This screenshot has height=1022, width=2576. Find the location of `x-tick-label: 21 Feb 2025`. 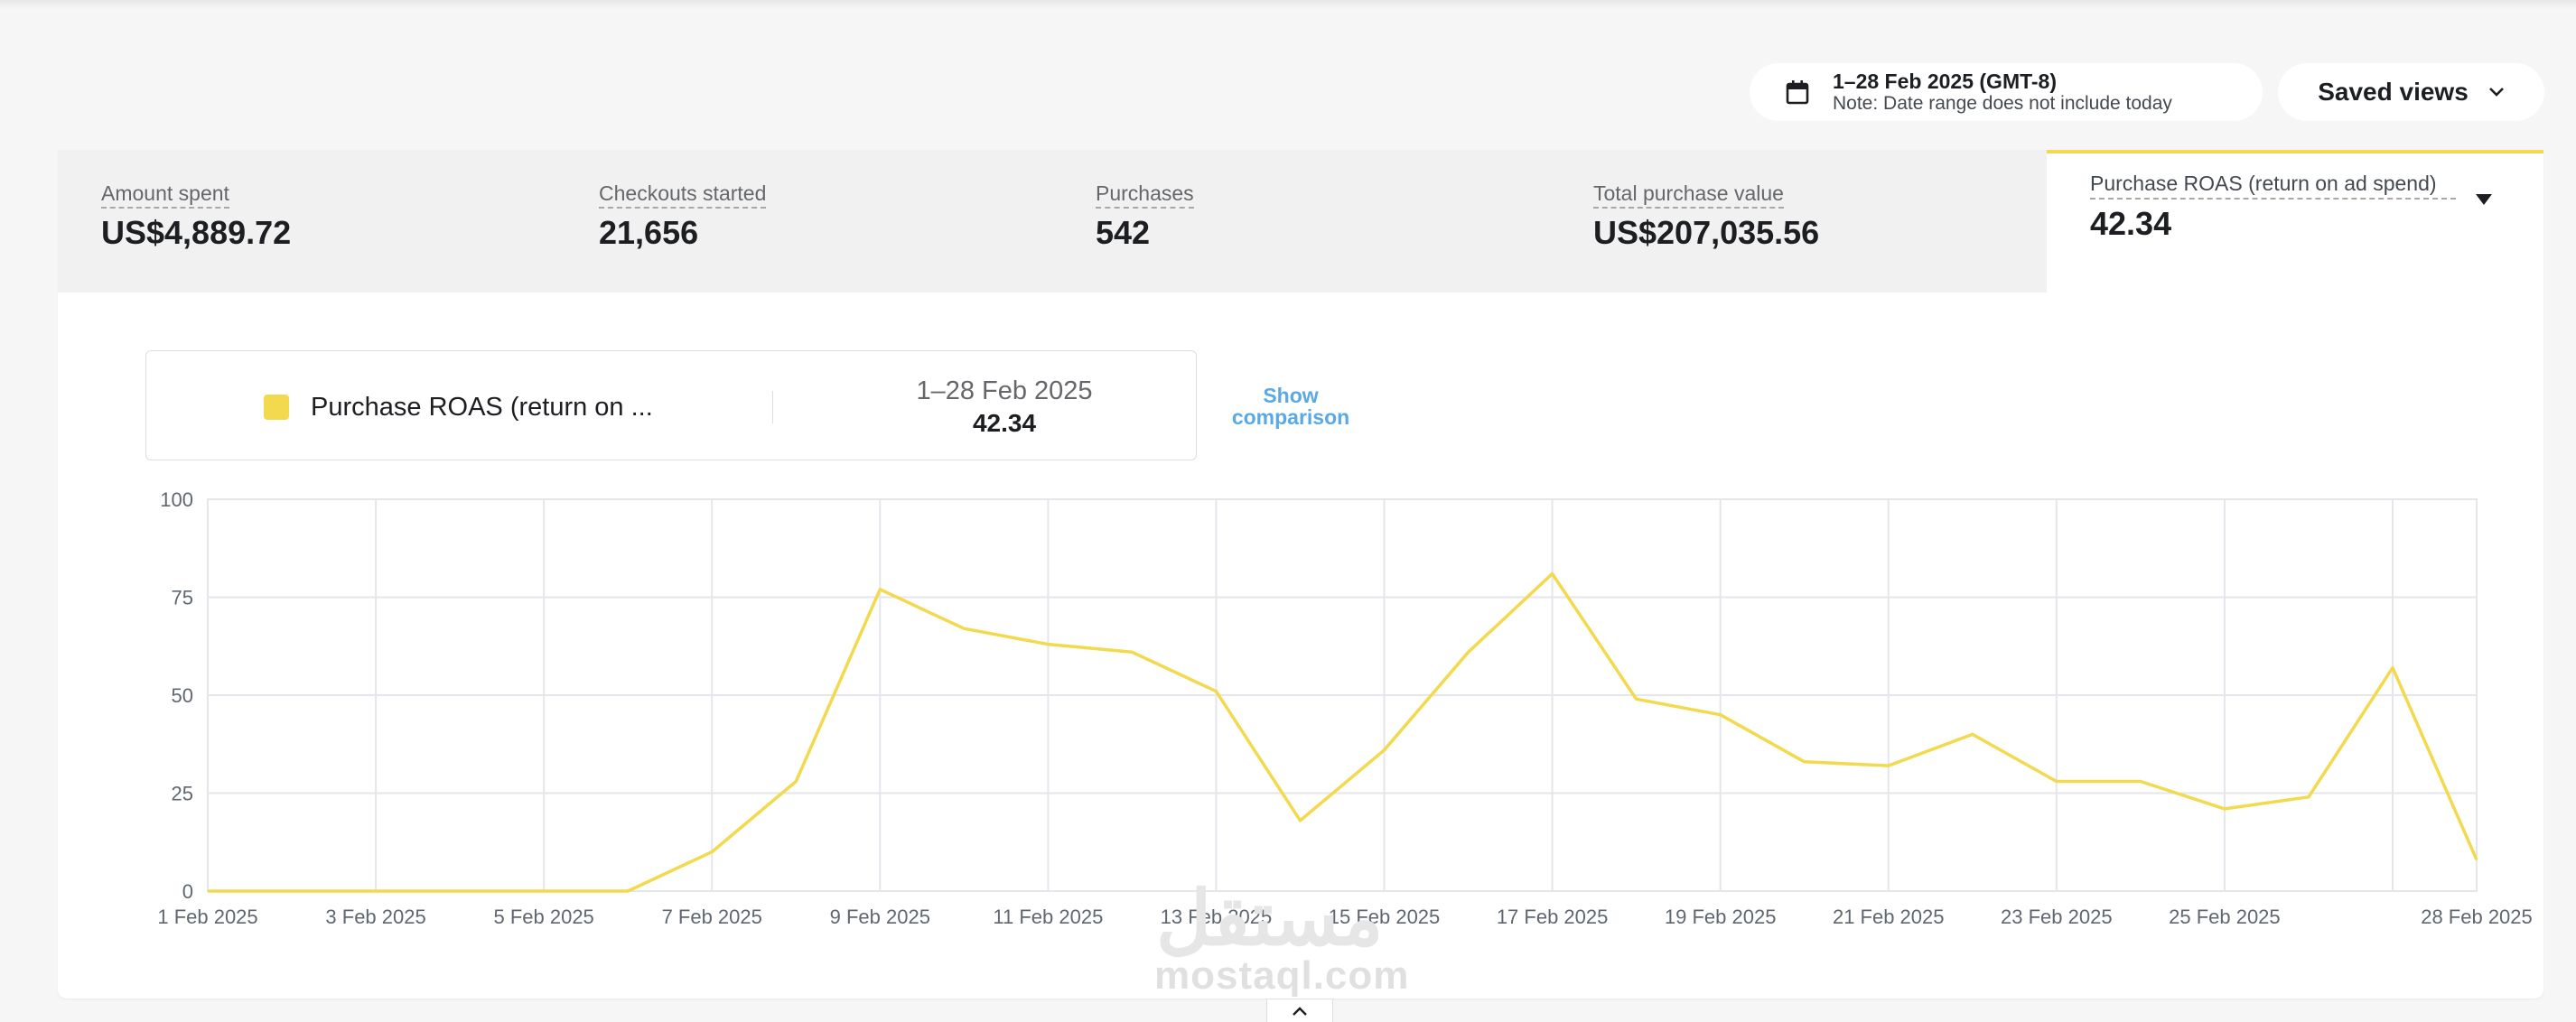

x-tick-label: 21 Feb 2025 is located at coordinates (1889, 917).